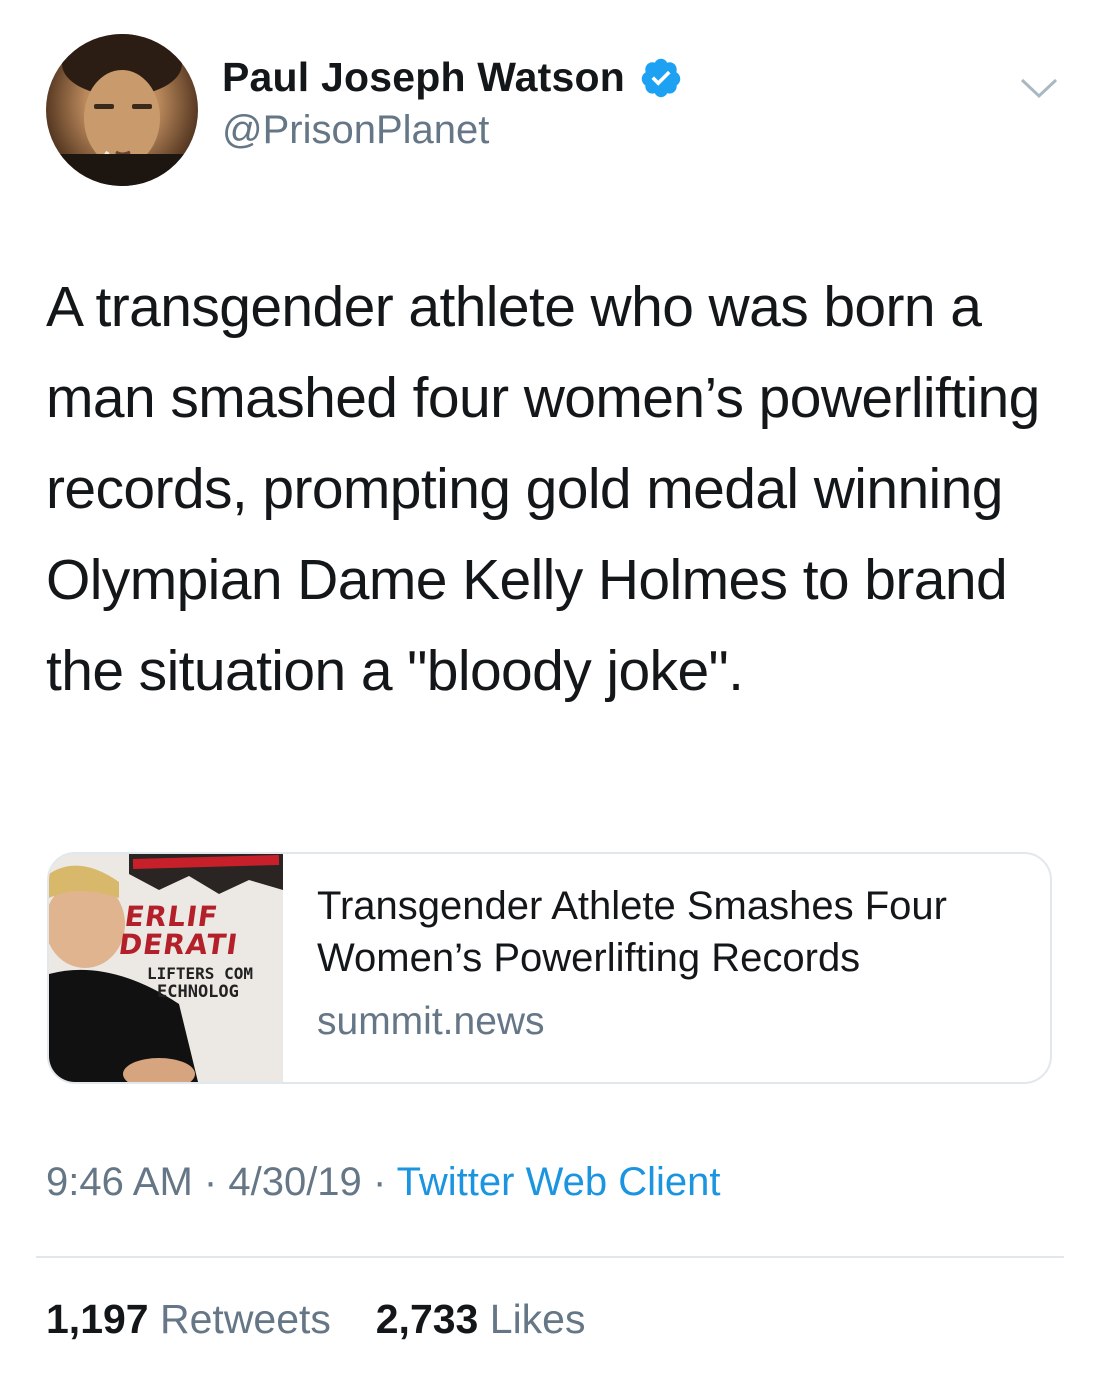 The width and height of the screenshot is (1101, 1383). I want to click on tweet-client-link: Twitter Web Client, so click(559, 1182).